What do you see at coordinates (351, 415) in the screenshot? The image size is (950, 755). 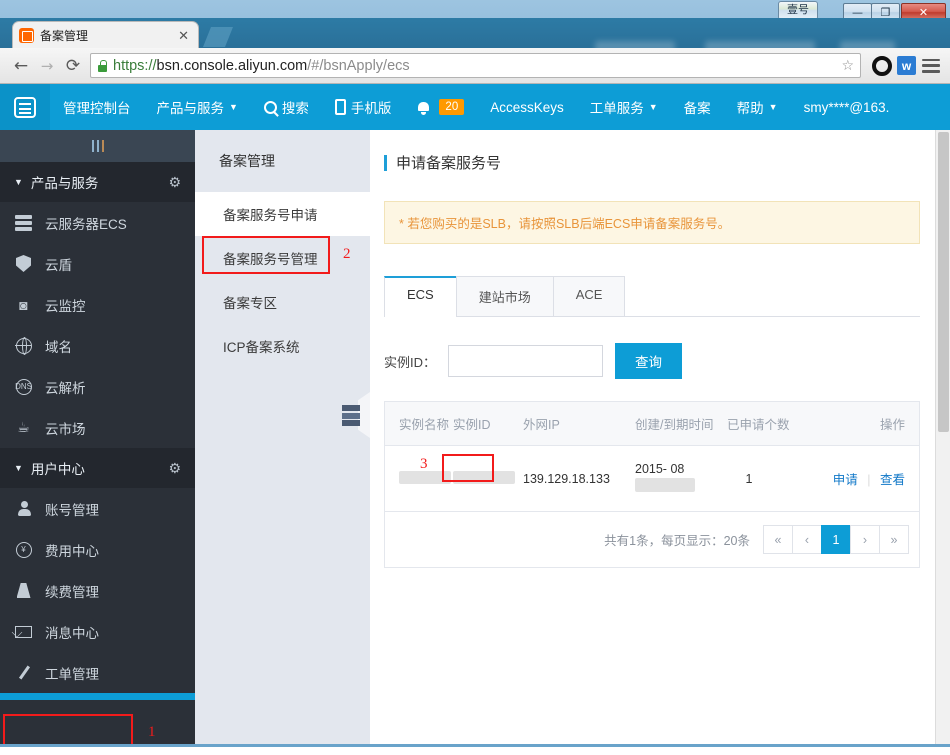 I see `collapse-handle-icon` at bounding box center [351, 415].